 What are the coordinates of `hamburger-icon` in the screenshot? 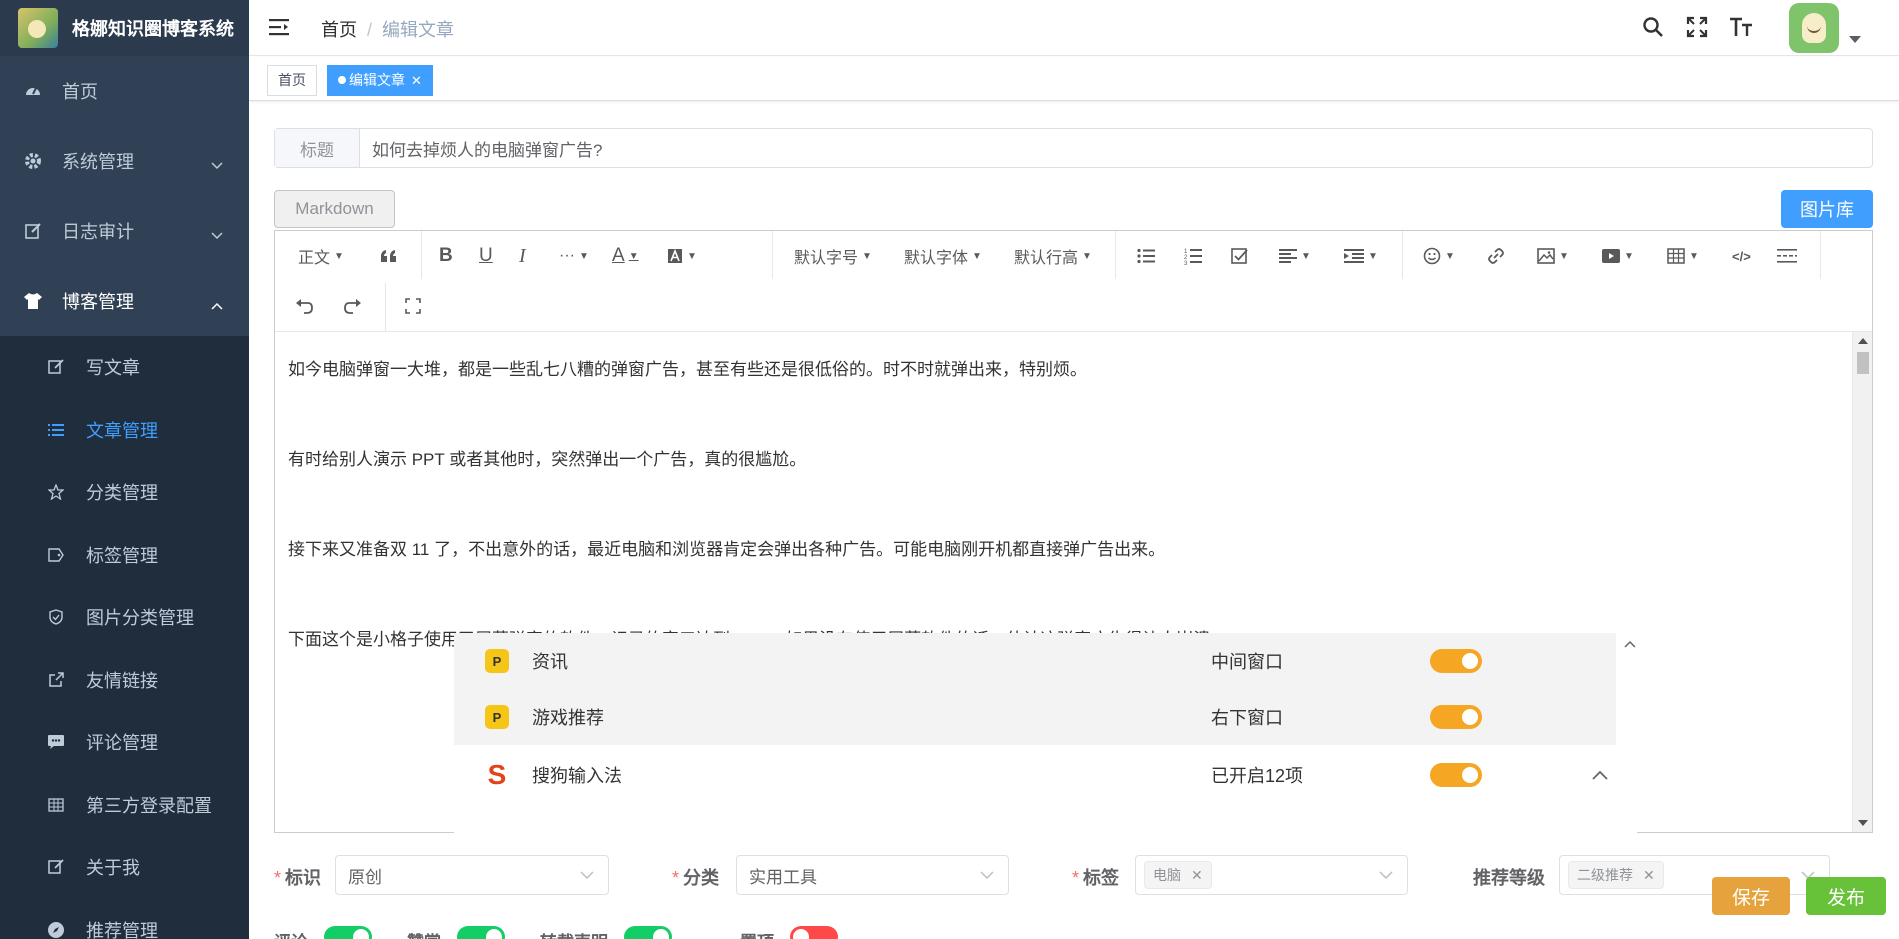 It's located at (280, 28).